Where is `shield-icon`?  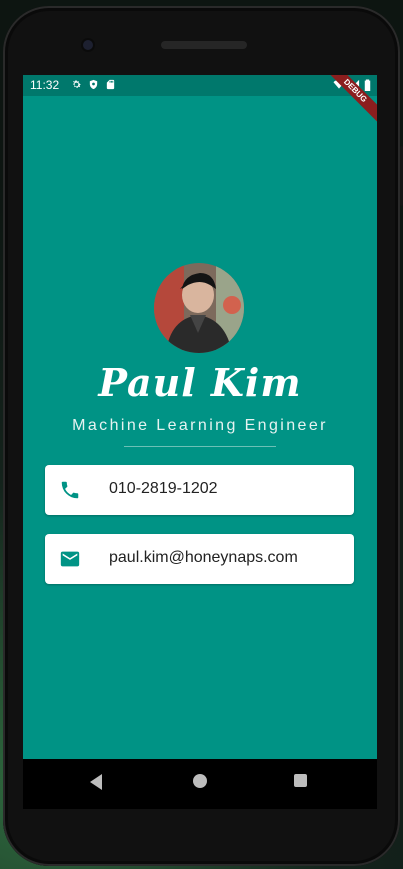
shield-icon is located at coordinates (93, 84).